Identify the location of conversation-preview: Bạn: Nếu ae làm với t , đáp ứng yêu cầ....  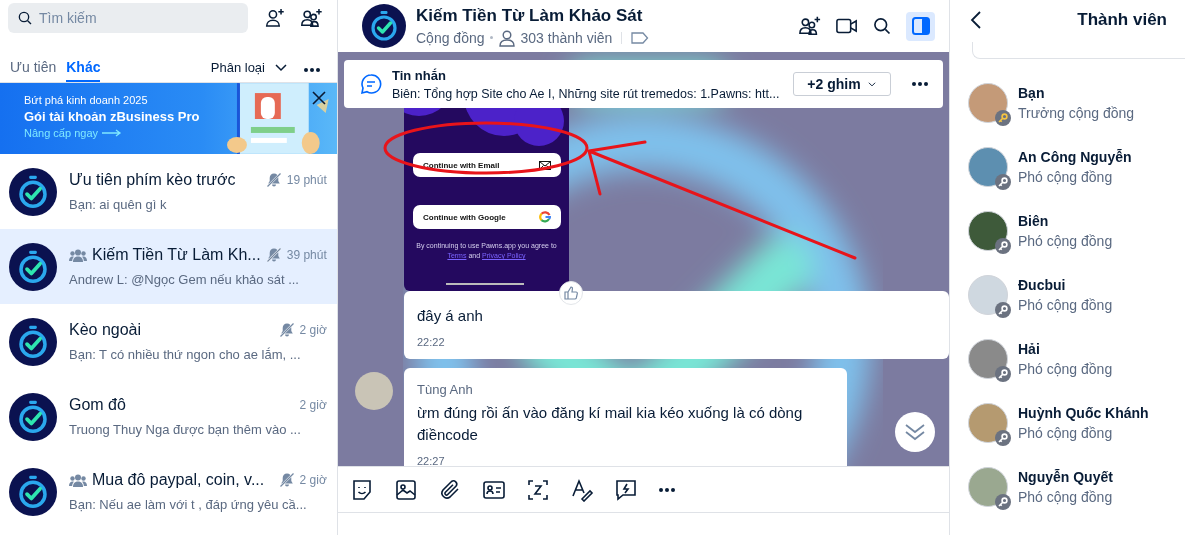
(188, 504).